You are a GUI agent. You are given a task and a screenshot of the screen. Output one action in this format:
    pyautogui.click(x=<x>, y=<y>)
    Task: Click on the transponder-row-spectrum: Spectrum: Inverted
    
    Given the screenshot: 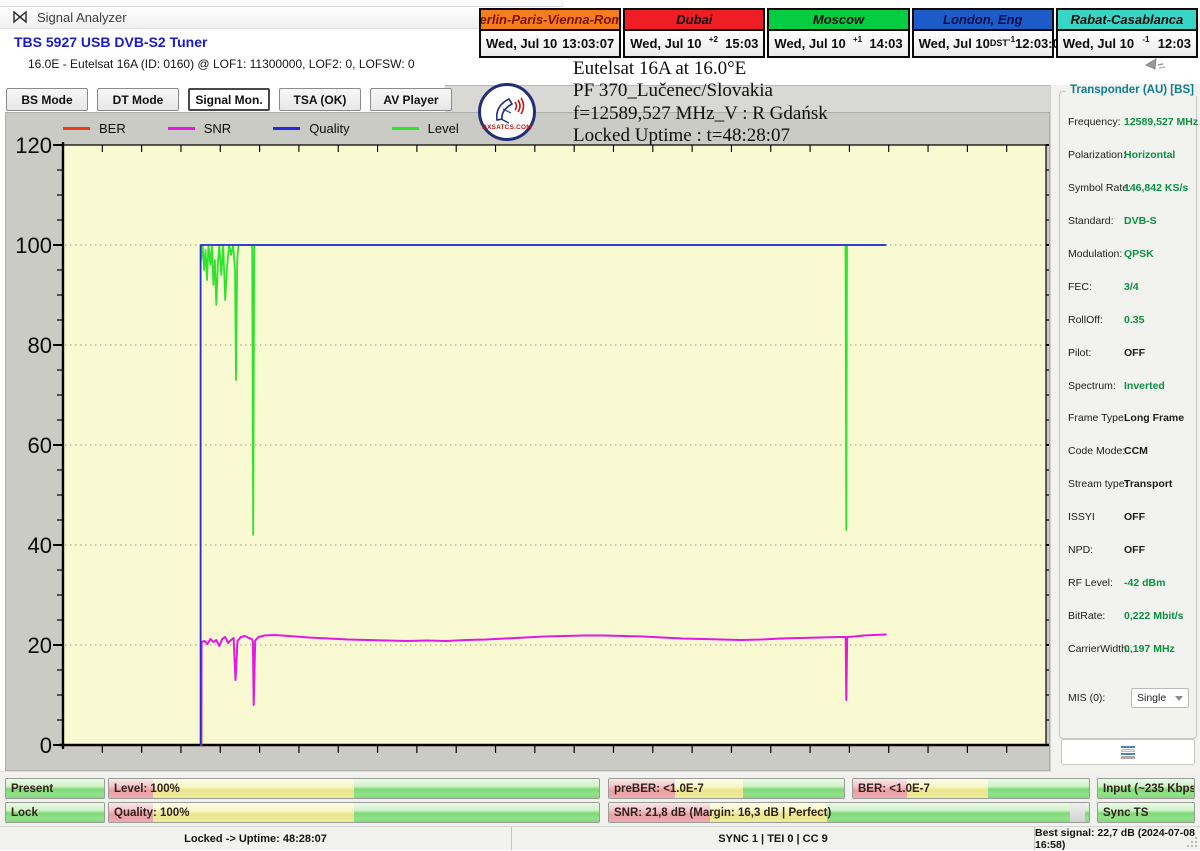 What is the action you would take?
    pyautogui.click(x=1128, y=385)
    